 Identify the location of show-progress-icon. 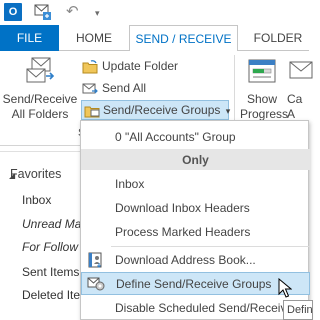
(262, 71).